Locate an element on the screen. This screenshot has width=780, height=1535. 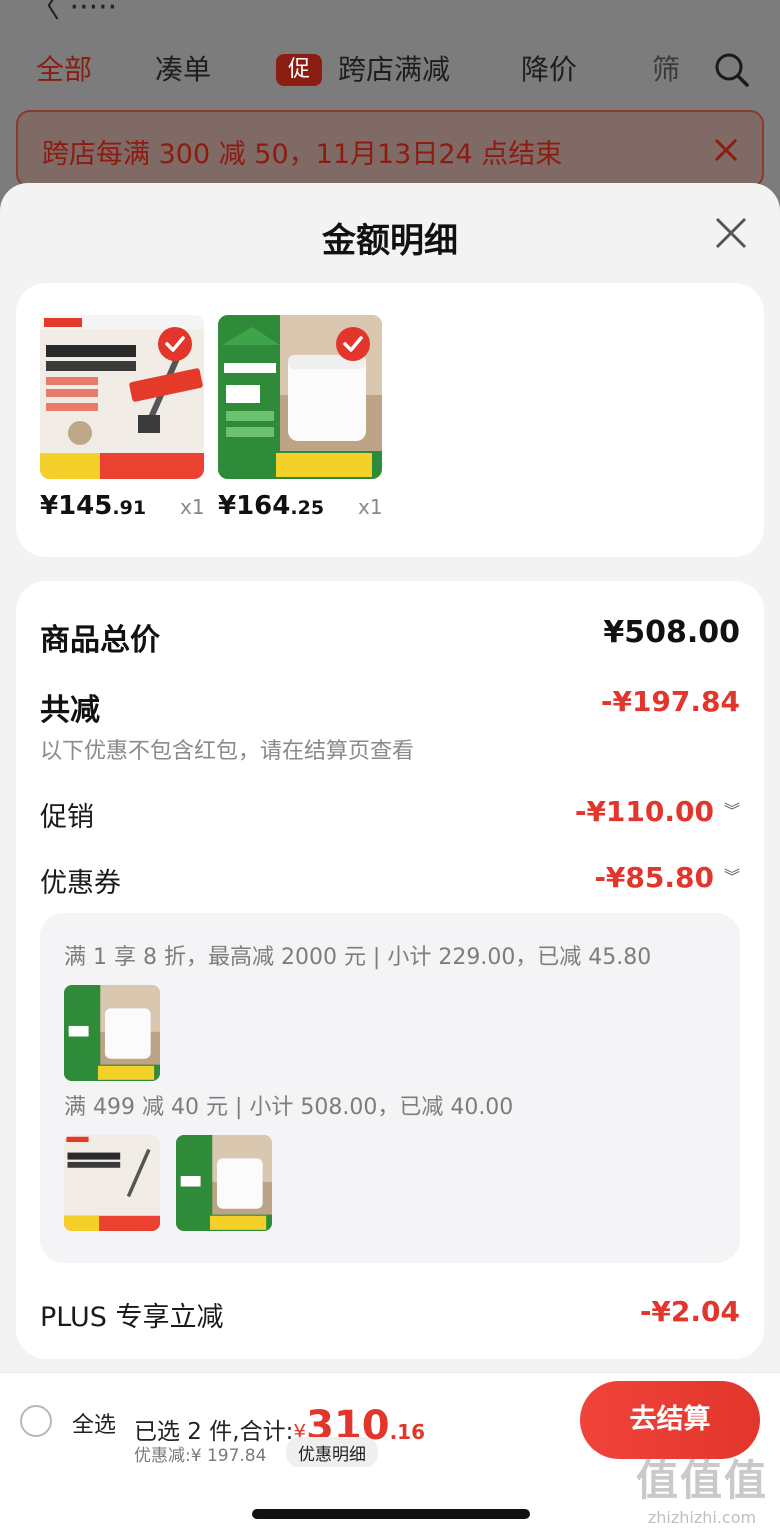
coupon-row: 优惠券 -¥85.80 ︾ is located at coordinates (390, 881).